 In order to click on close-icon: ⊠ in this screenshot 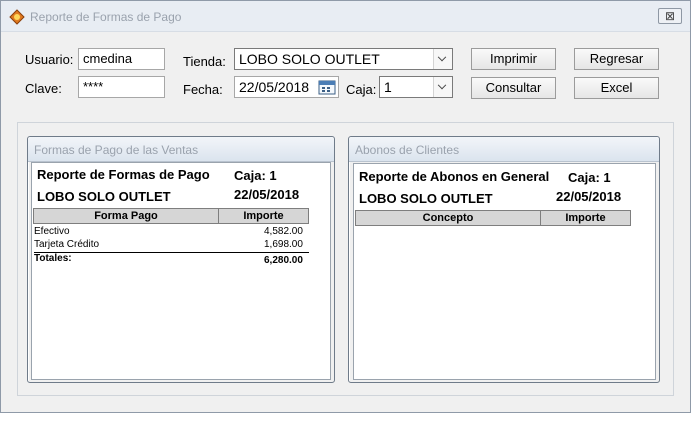, I will do `click(670, 16)`.